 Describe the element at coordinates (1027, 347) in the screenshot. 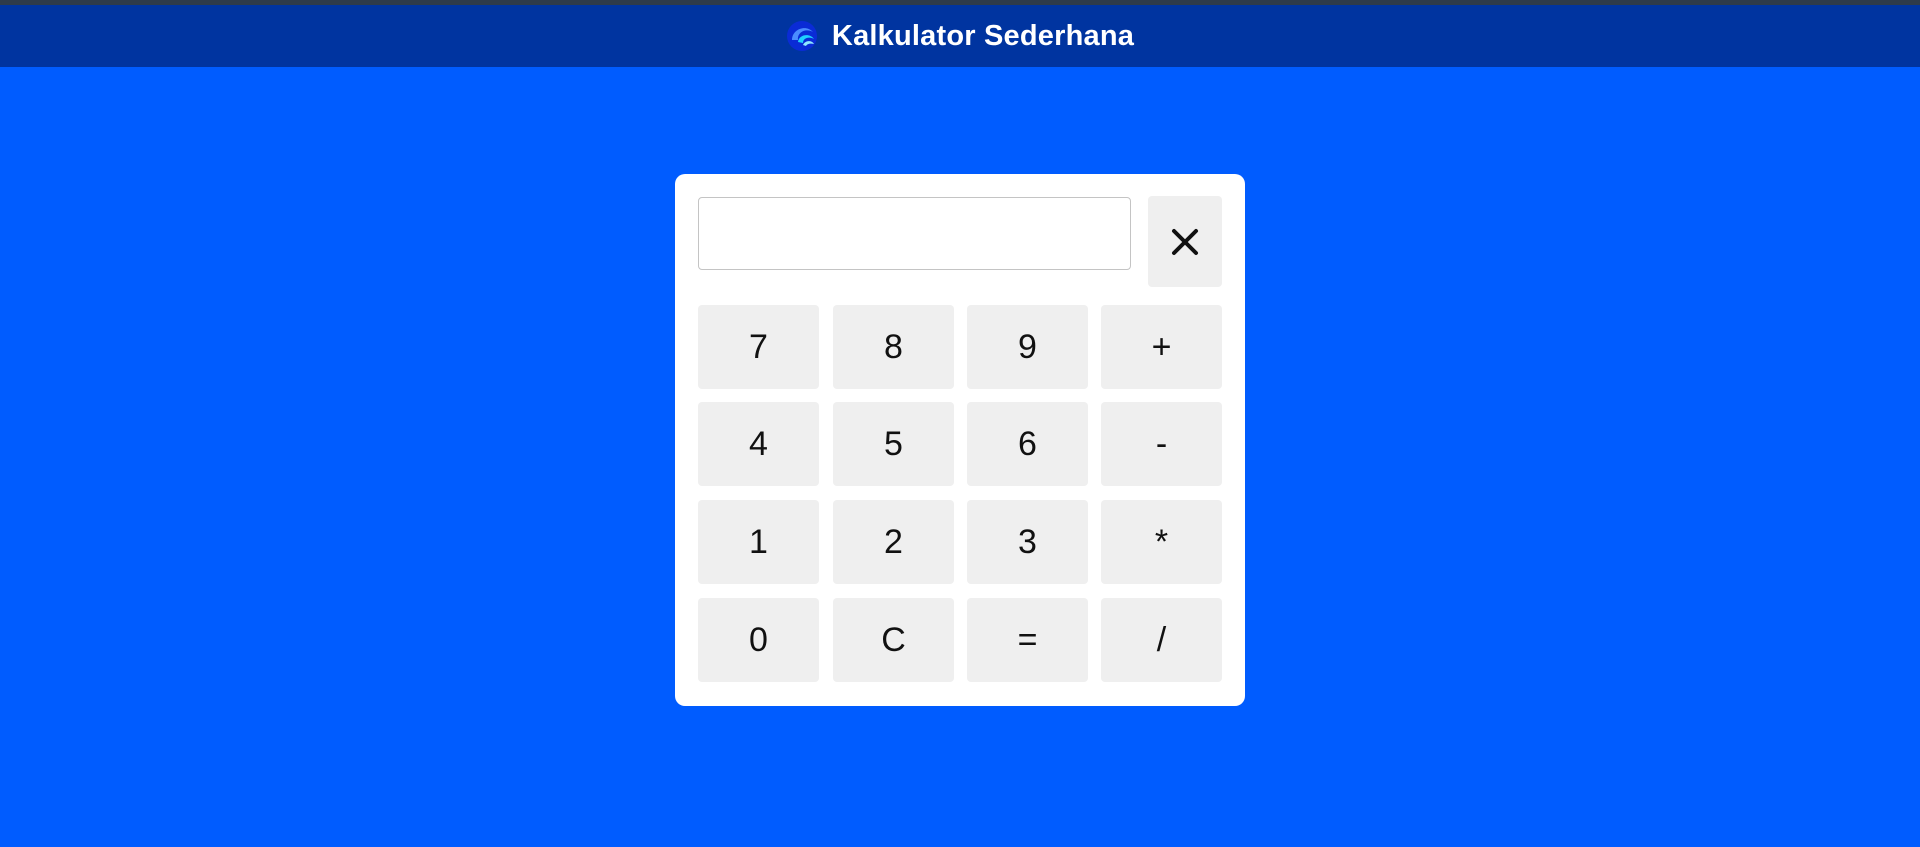

I see `key-9: 9` at that location.